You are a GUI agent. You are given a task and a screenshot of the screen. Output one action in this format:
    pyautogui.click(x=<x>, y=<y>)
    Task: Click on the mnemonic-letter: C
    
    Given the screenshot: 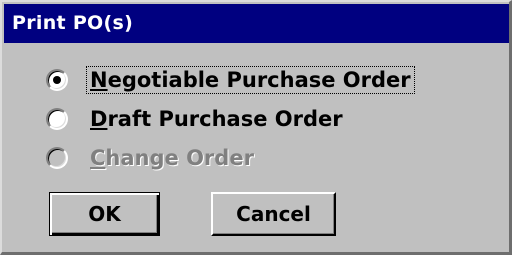 What is the action you would take?
    pyautogui.click(x=98, y=158)
    